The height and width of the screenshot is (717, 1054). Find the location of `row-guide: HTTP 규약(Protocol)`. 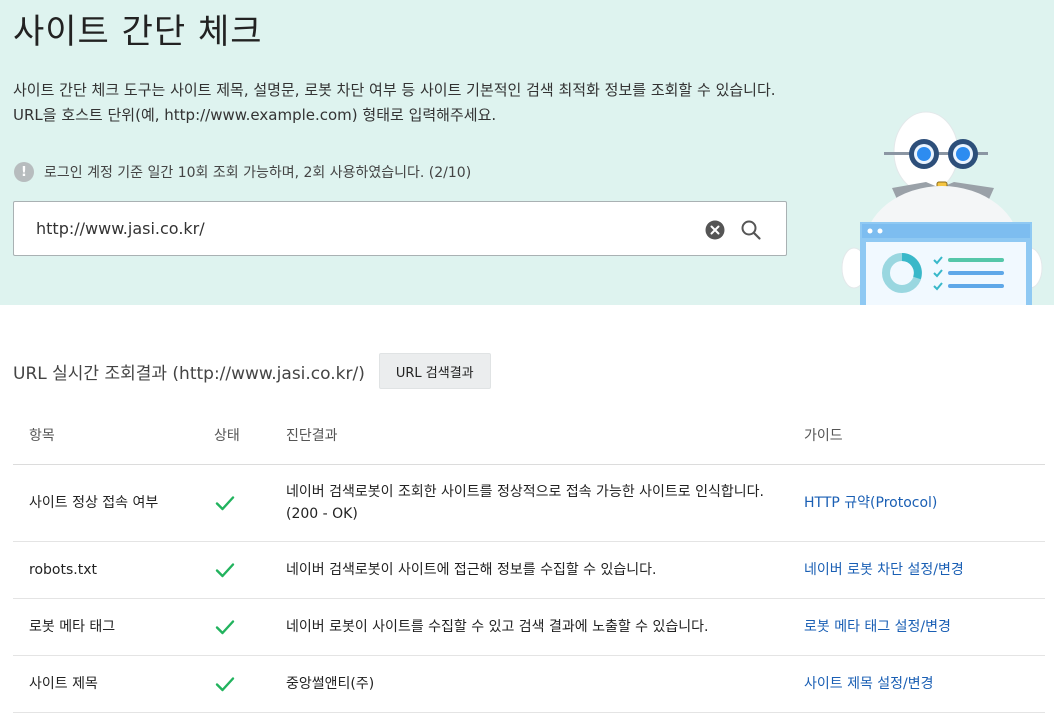

row-guide: HTTP 규약(Protocol) is located at coordinates (924, 503).